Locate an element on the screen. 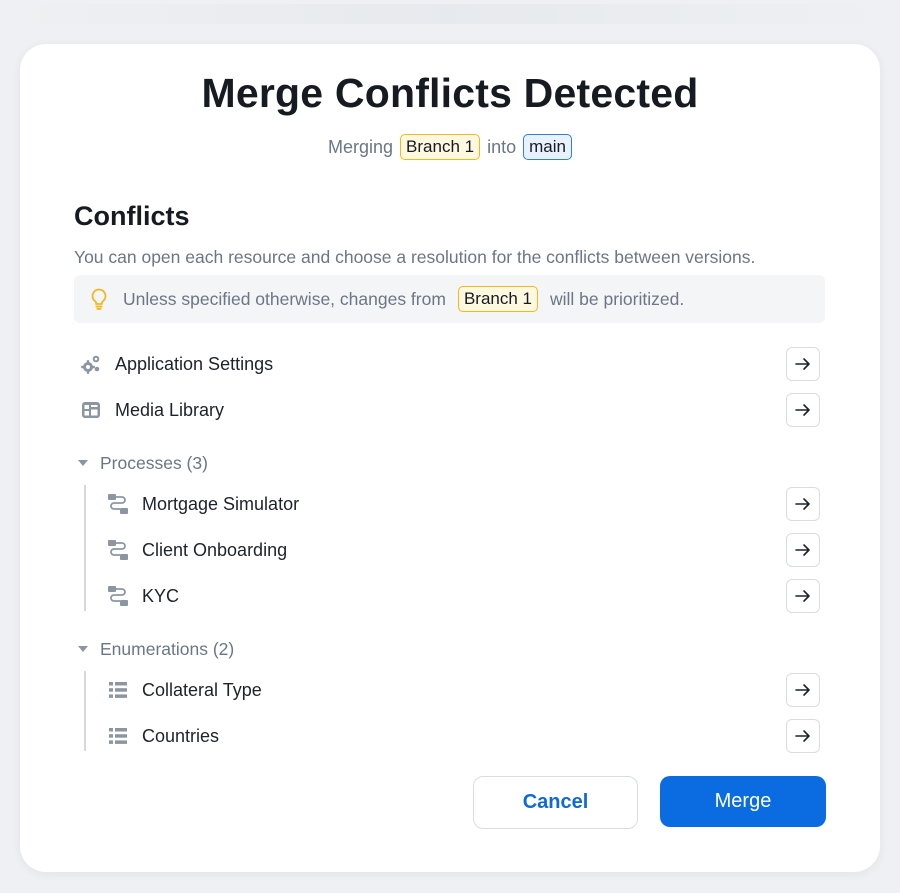 This screenshot has height=893, width=900. info-suffix: will be prioritized. is located at coordinates (617, 298).